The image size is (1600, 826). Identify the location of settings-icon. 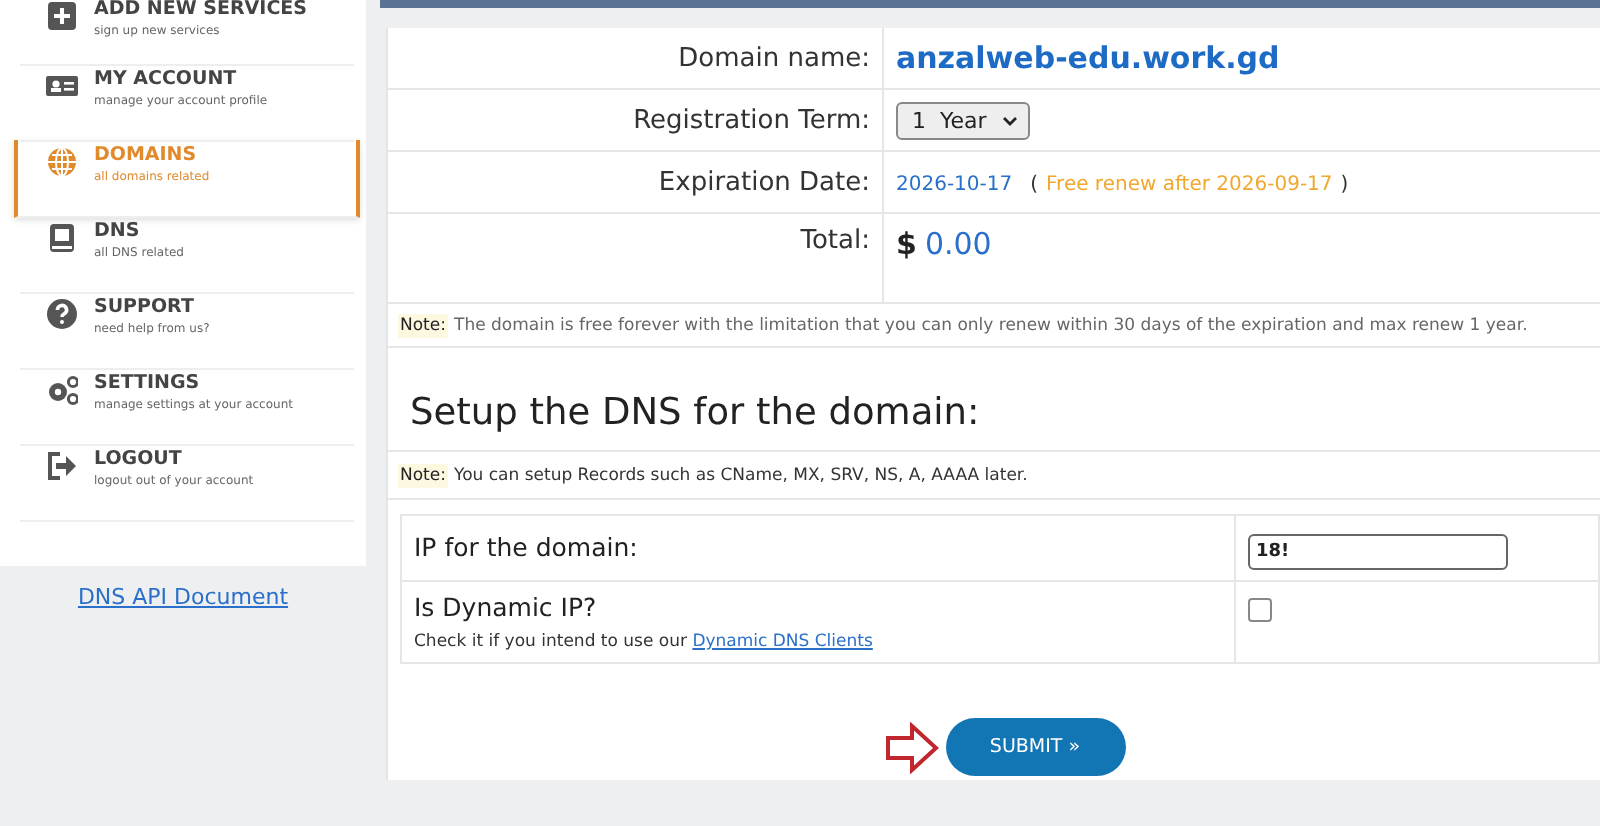
(62, 390).